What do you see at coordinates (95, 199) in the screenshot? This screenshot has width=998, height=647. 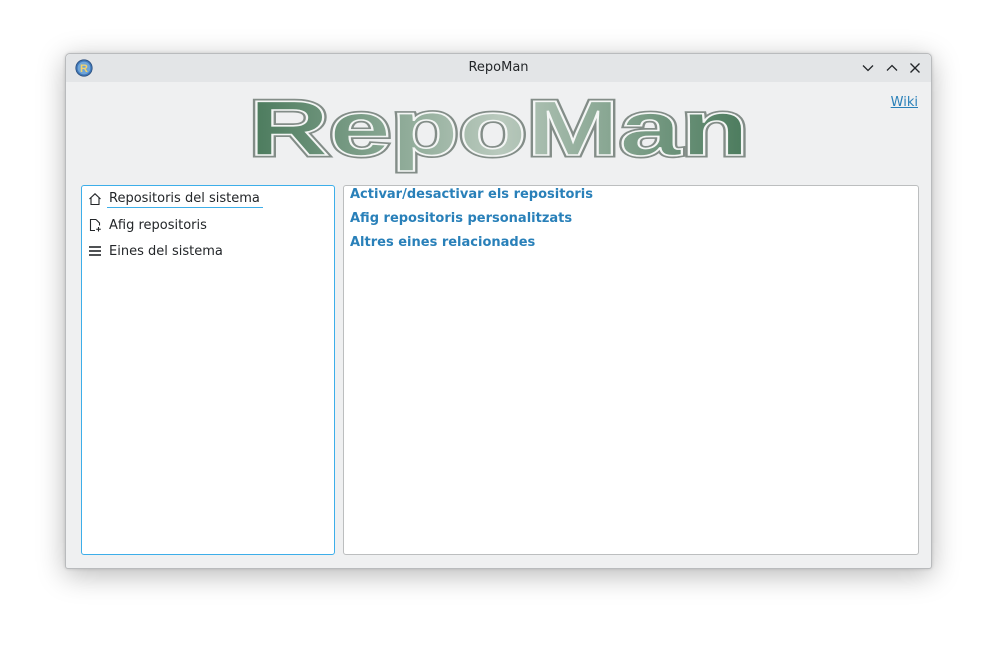 I see `home-icon` at bounding box center [95, 199].